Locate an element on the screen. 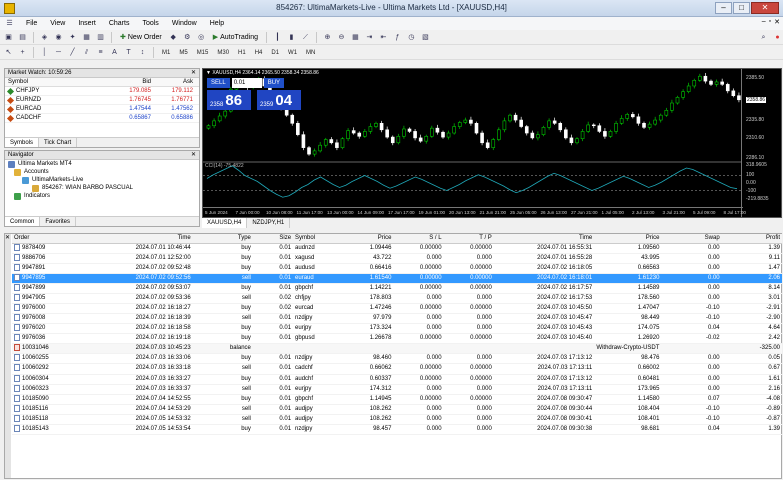  timeframe-m15: M15 is located at coordinates (203, 53).